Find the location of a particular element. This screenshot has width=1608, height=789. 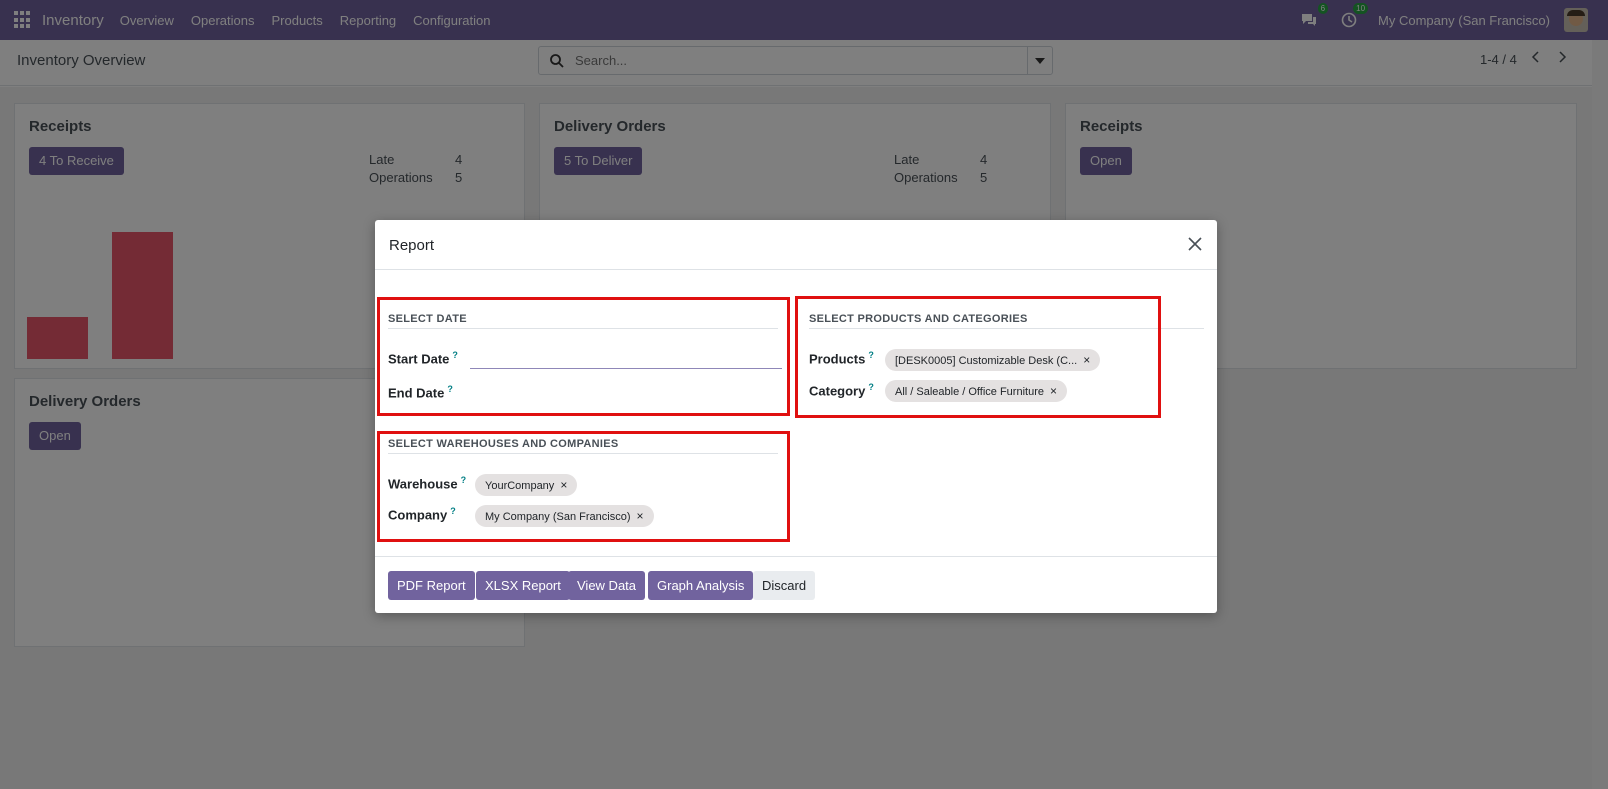

modal-title: Report is located at coordinates (412, 245).